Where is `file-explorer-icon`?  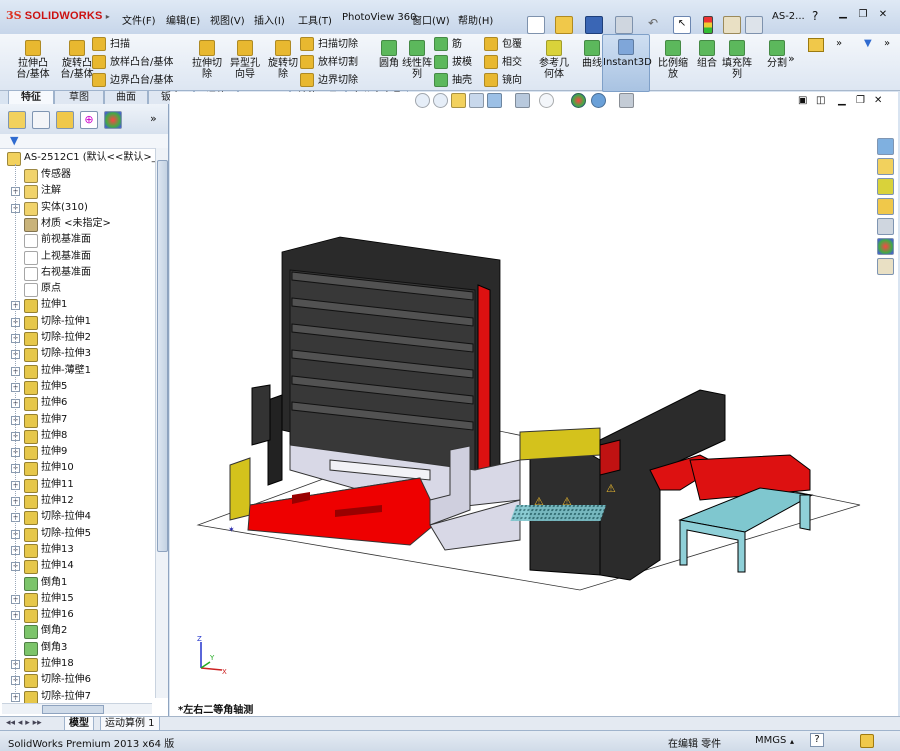 file-explorer-icon is located at coordinates (885, 186).